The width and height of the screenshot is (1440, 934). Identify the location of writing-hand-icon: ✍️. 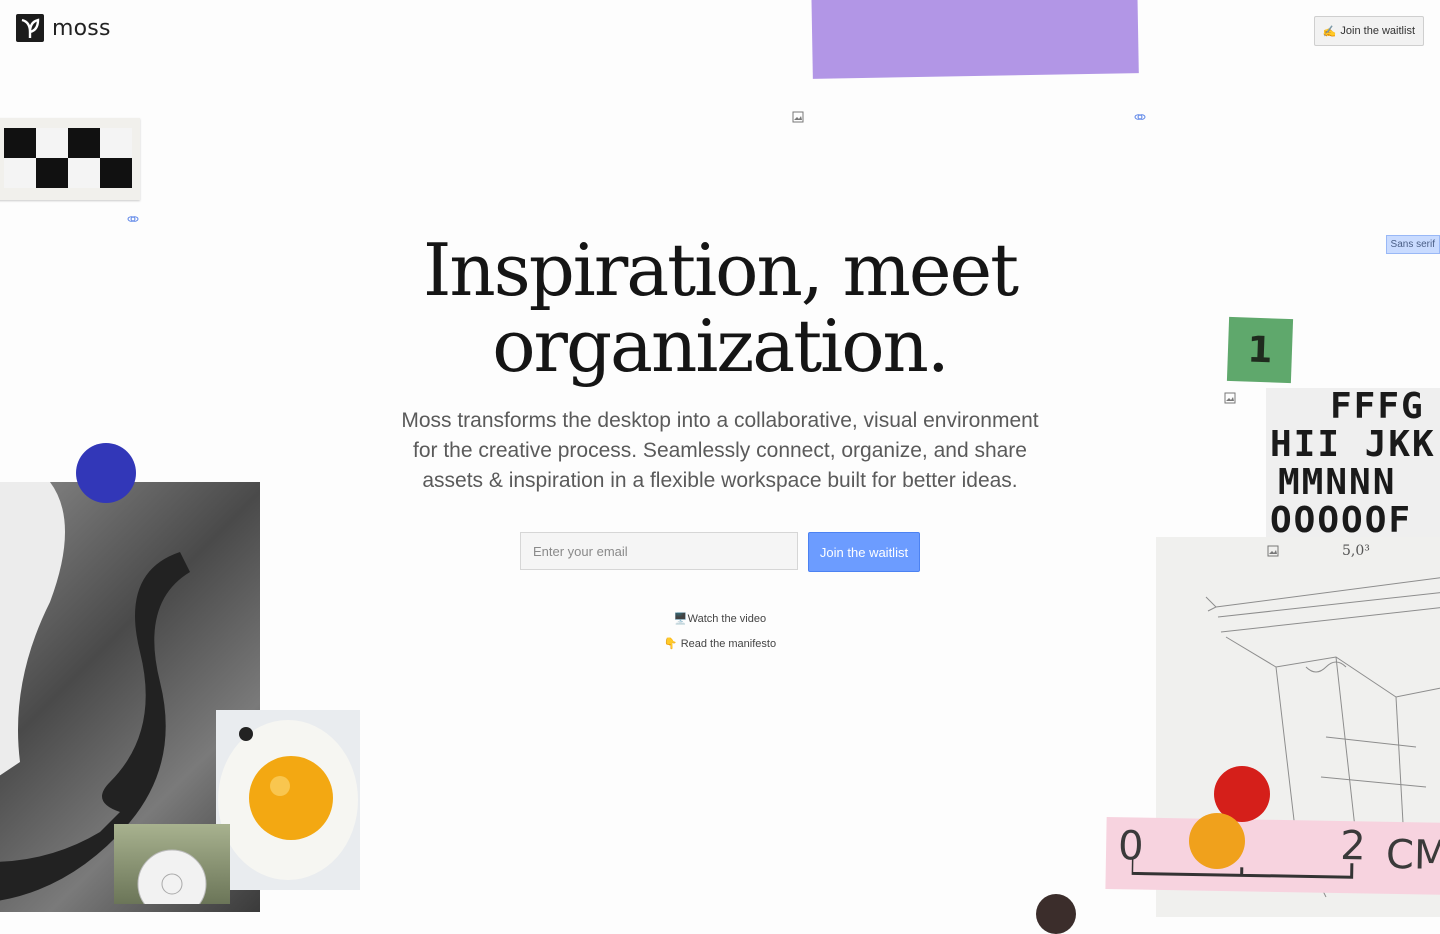
(1329, 31).